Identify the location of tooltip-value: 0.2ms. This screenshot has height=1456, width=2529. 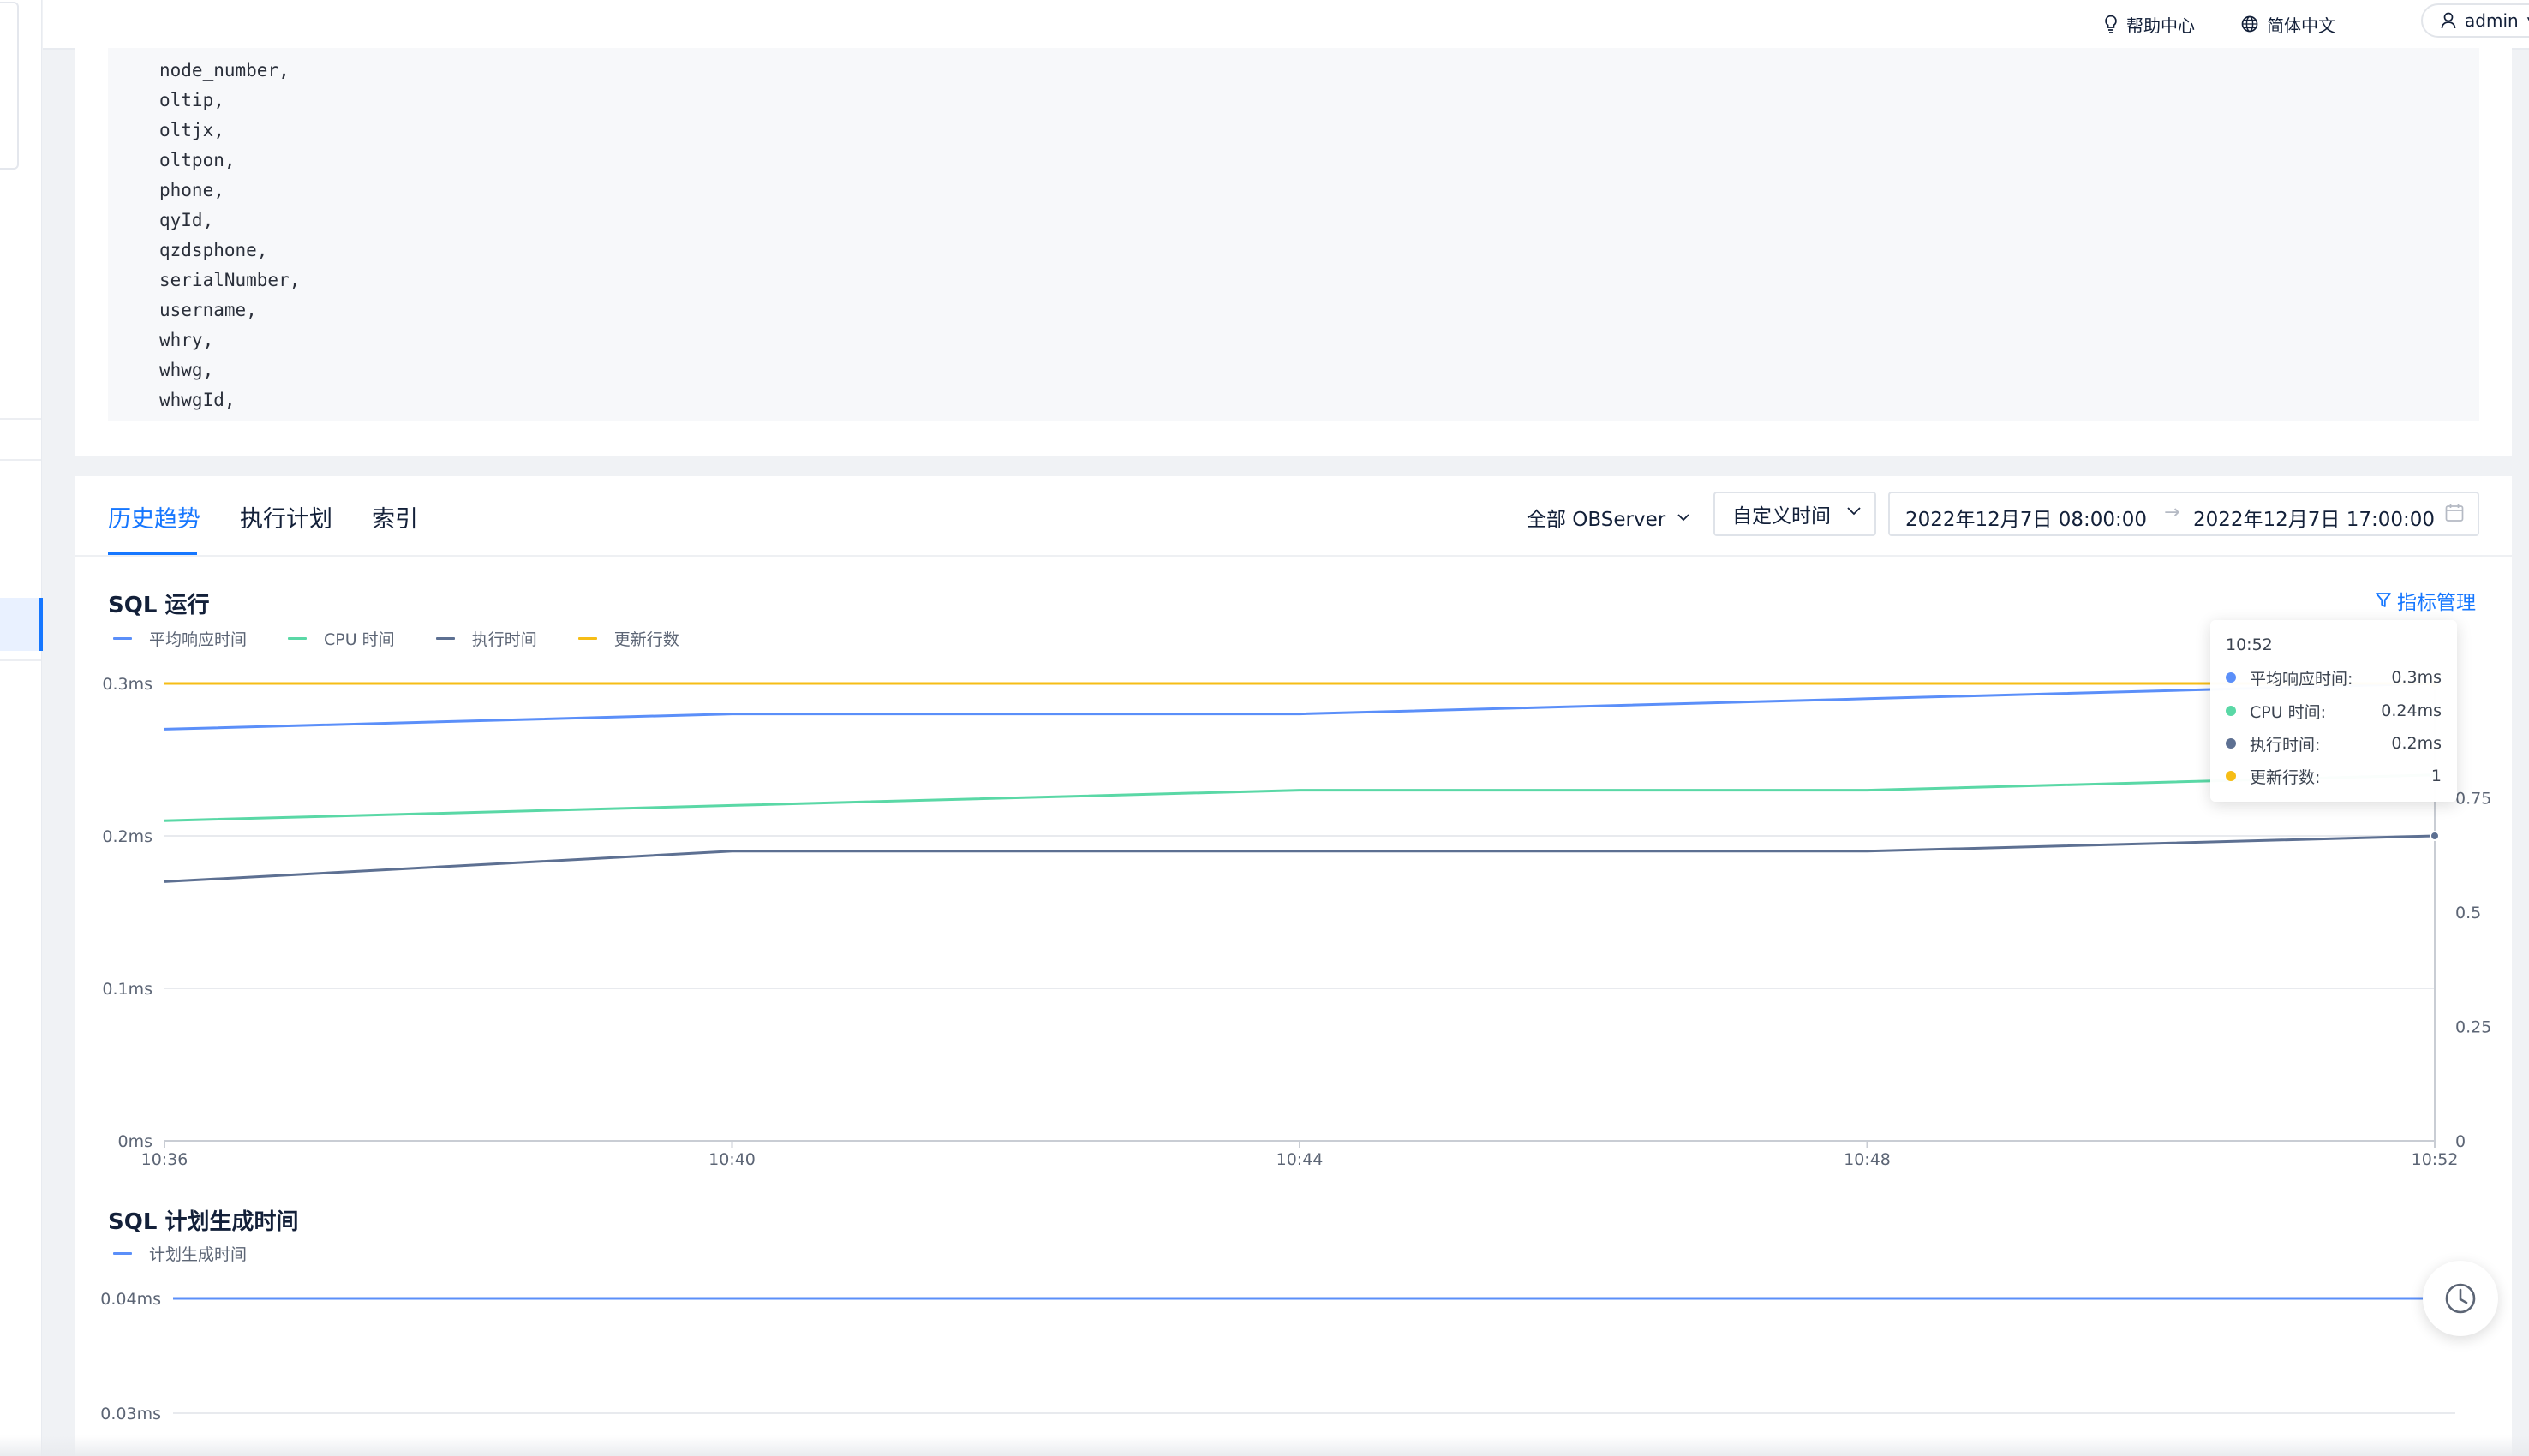
(2416, 743).